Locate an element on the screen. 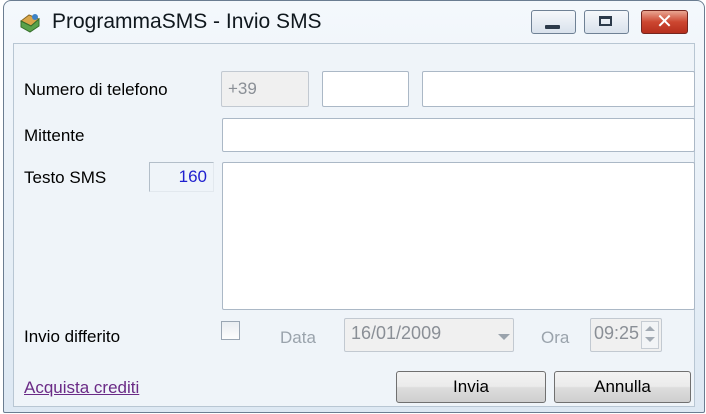 The width and height of the screenshot is (706, 414). phone-area-field is located at coordinates (365, 89).